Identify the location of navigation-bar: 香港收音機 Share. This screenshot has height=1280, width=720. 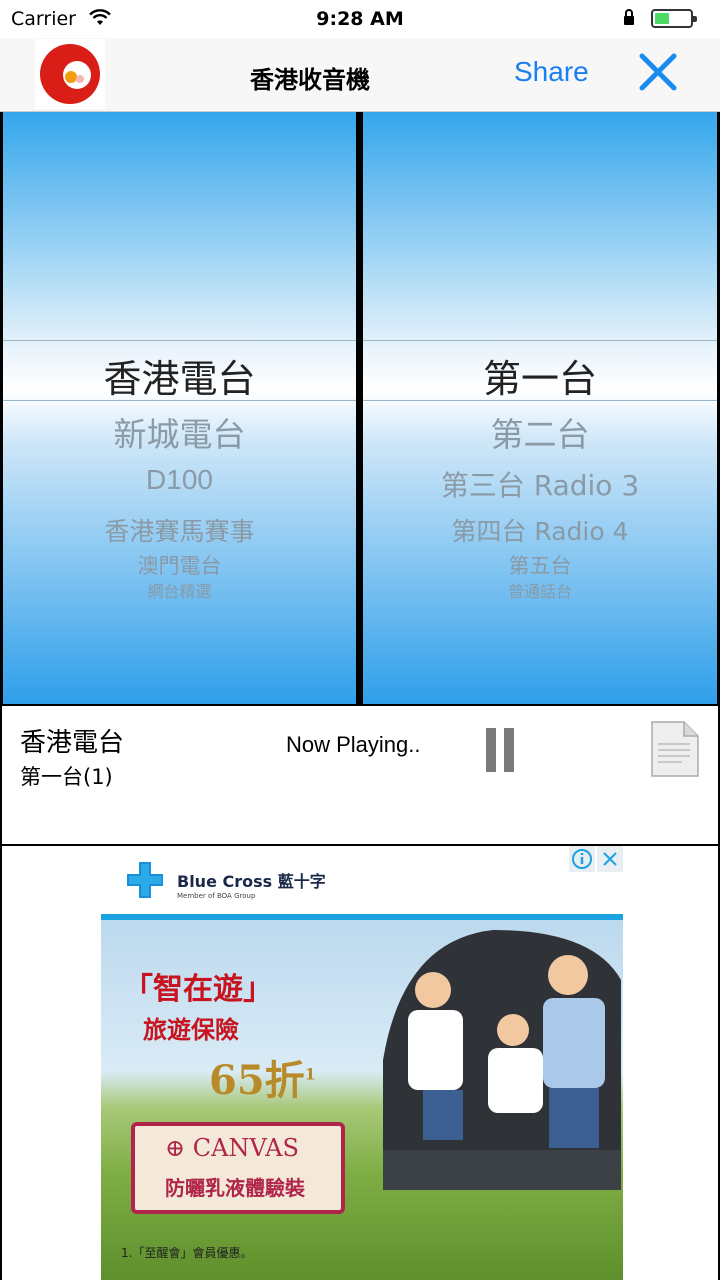
(360, 75).